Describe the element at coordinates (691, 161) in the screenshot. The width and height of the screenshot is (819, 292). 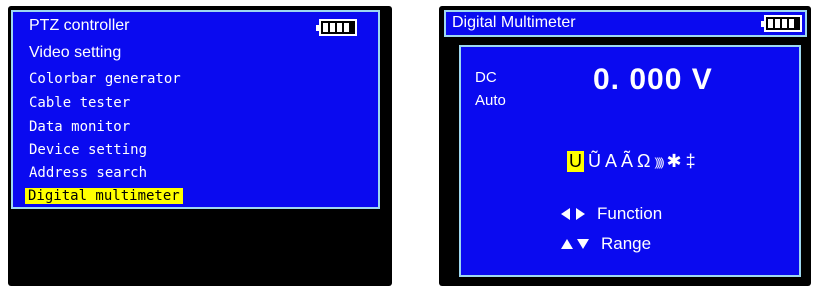
I see `capacitor-icon: ‡` at that location.